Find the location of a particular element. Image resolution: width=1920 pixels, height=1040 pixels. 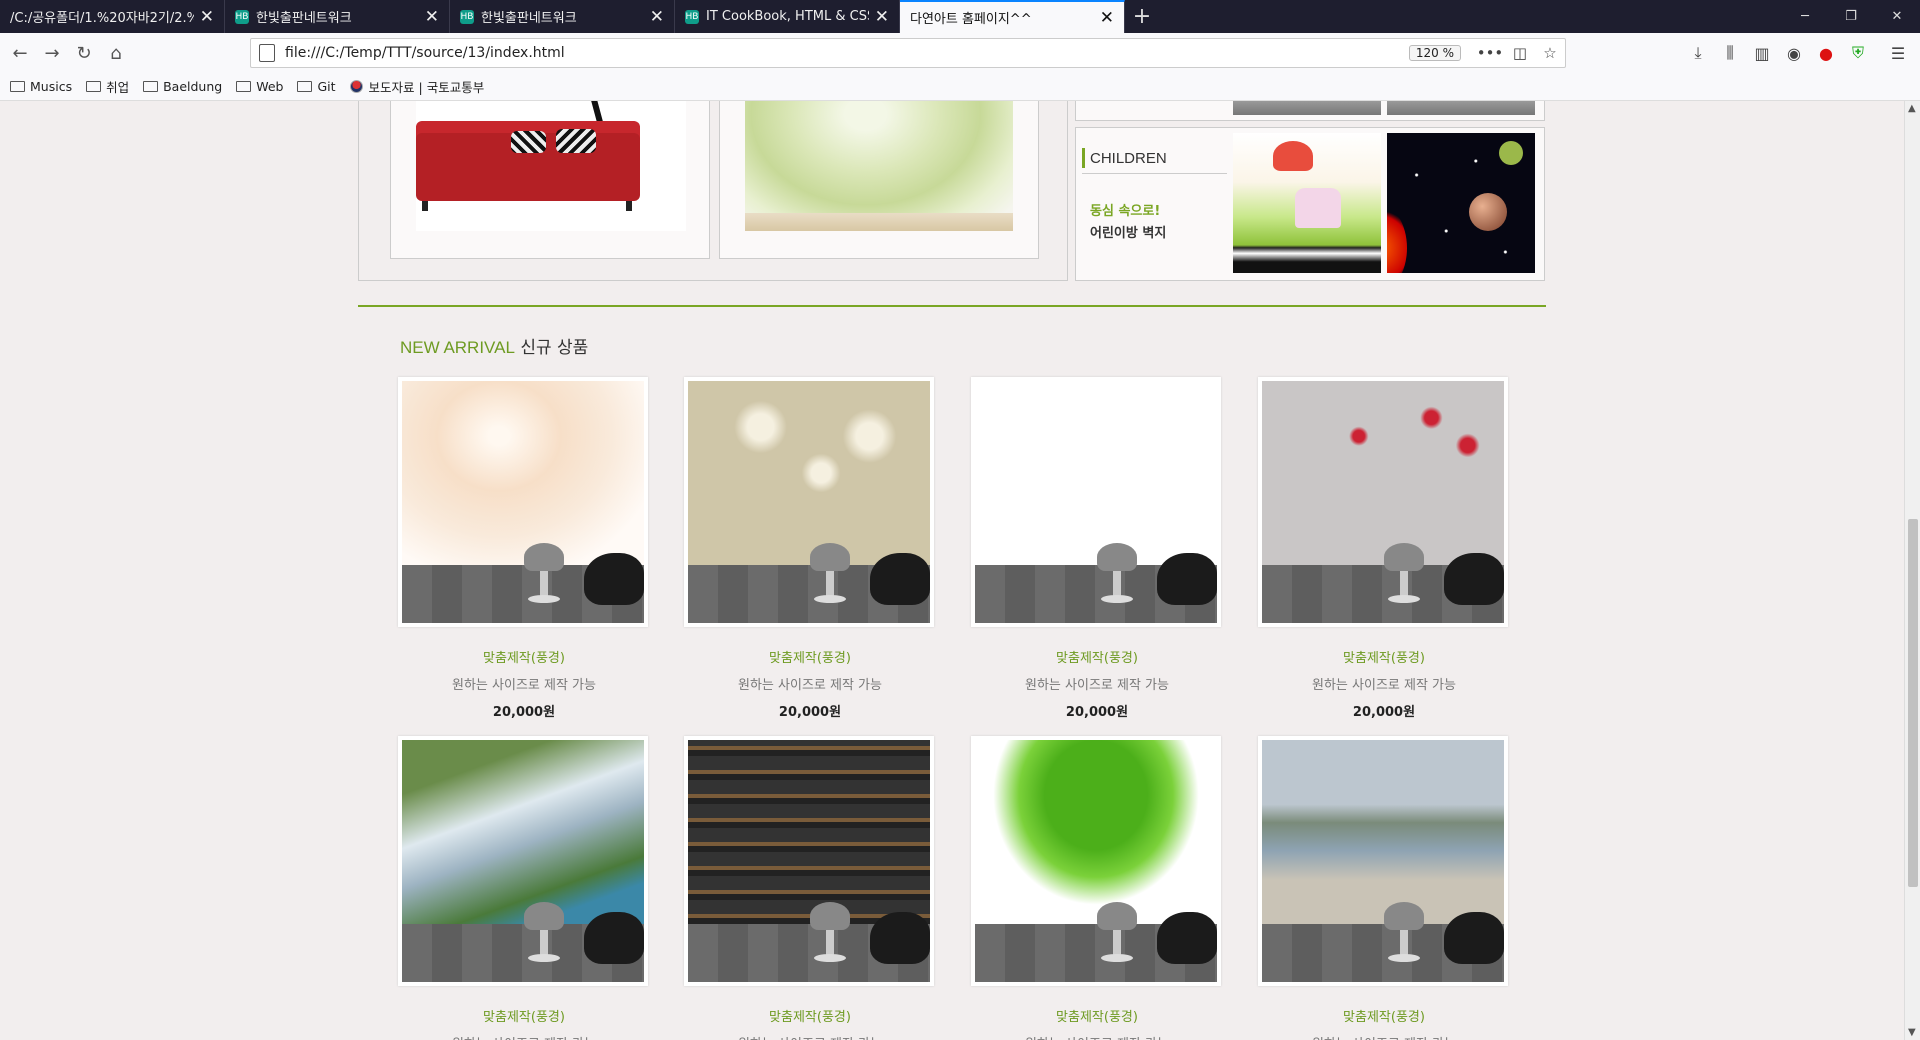

bookmark-label: Web is located at coordinates (270, 86).